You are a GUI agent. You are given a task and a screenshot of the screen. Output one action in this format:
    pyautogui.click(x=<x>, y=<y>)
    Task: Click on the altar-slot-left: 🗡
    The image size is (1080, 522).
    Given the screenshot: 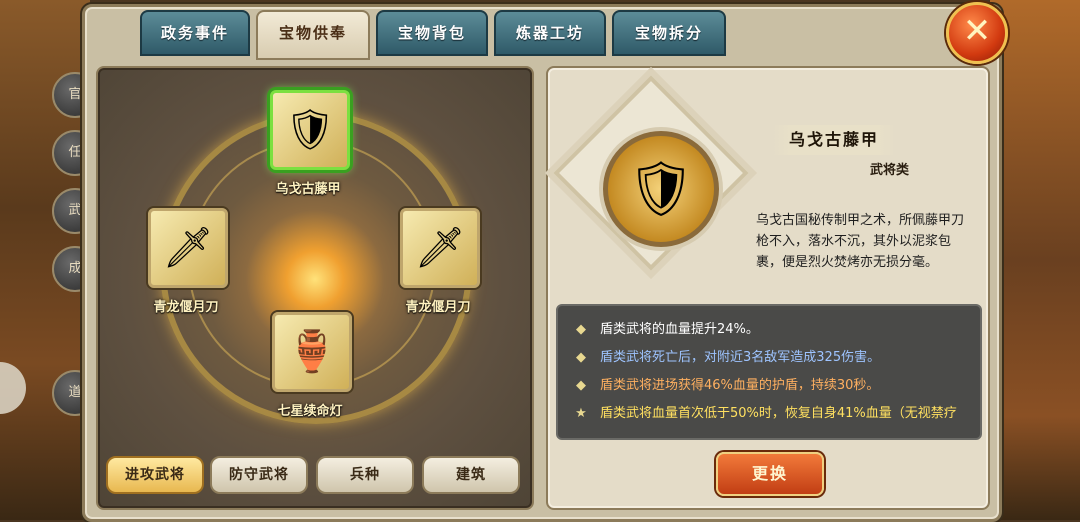 What is the action you would take?
    pyautogui.click(x=188, y=248)
    